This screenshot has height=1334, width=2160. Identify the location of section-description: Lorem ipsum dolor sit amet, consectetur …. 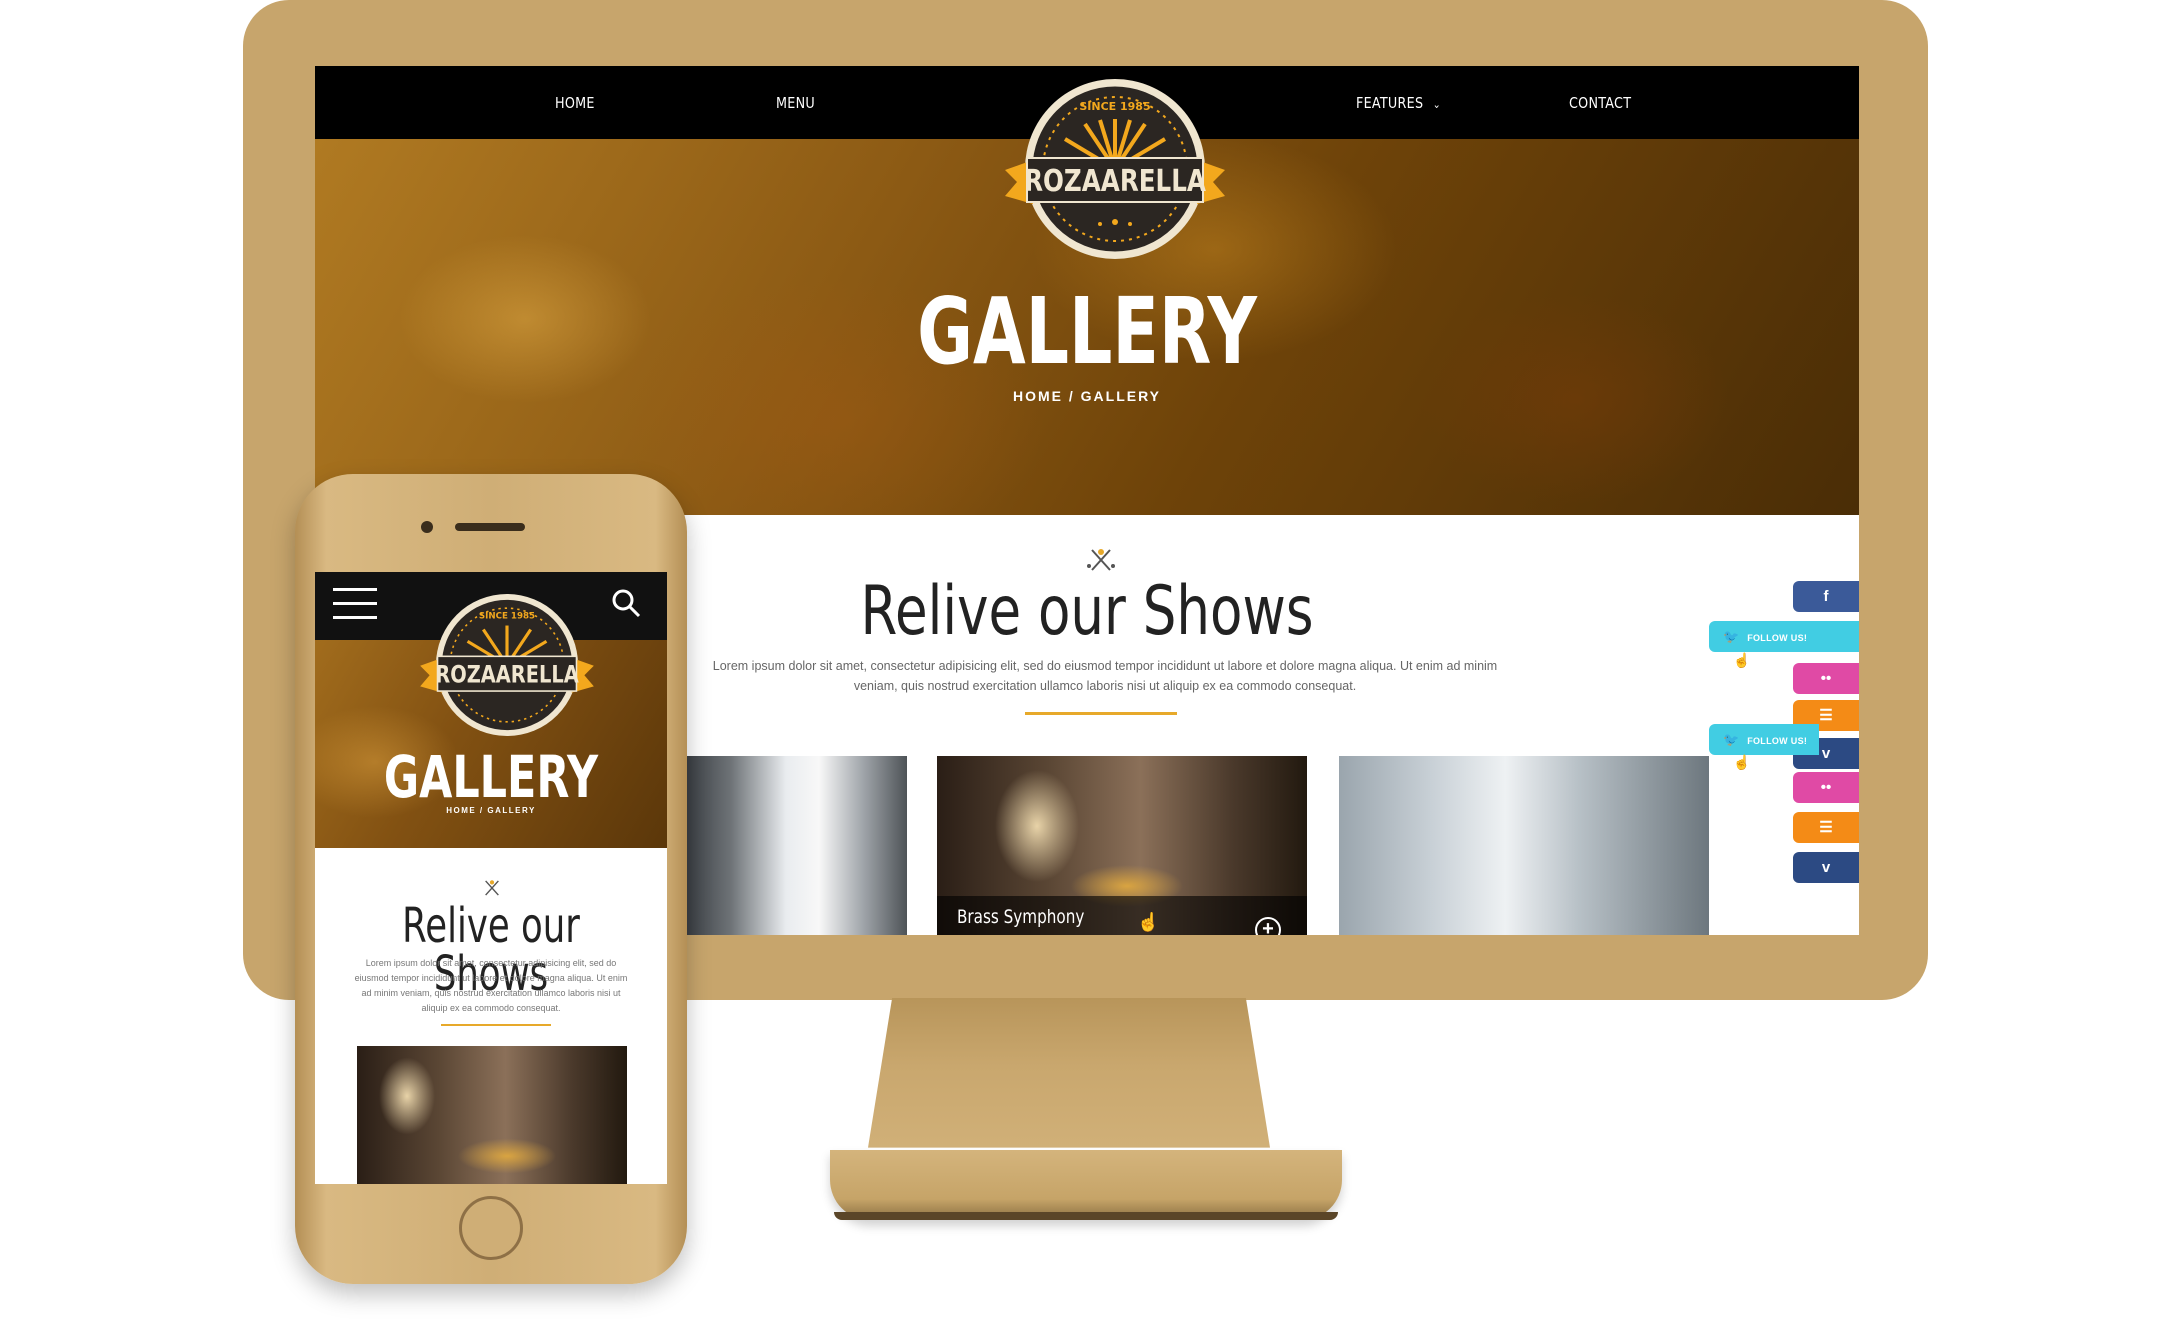
(1105, 676).